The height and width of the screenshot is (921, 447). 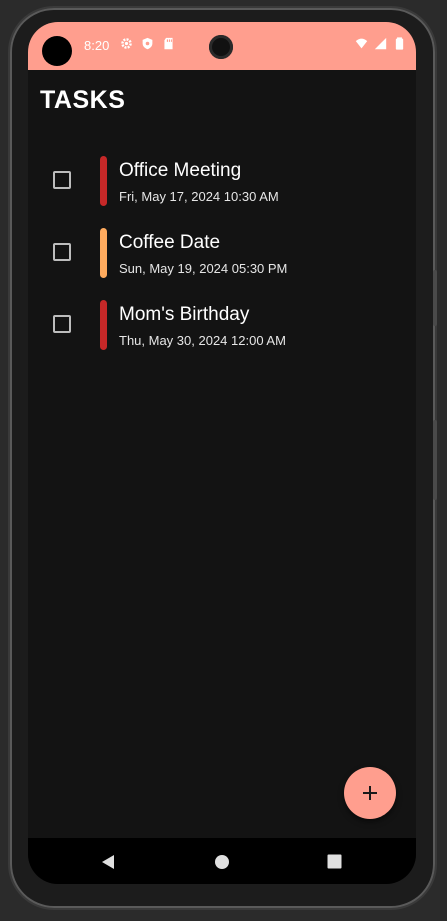 I want to click on signal-icon, so click(x=380, y=43).